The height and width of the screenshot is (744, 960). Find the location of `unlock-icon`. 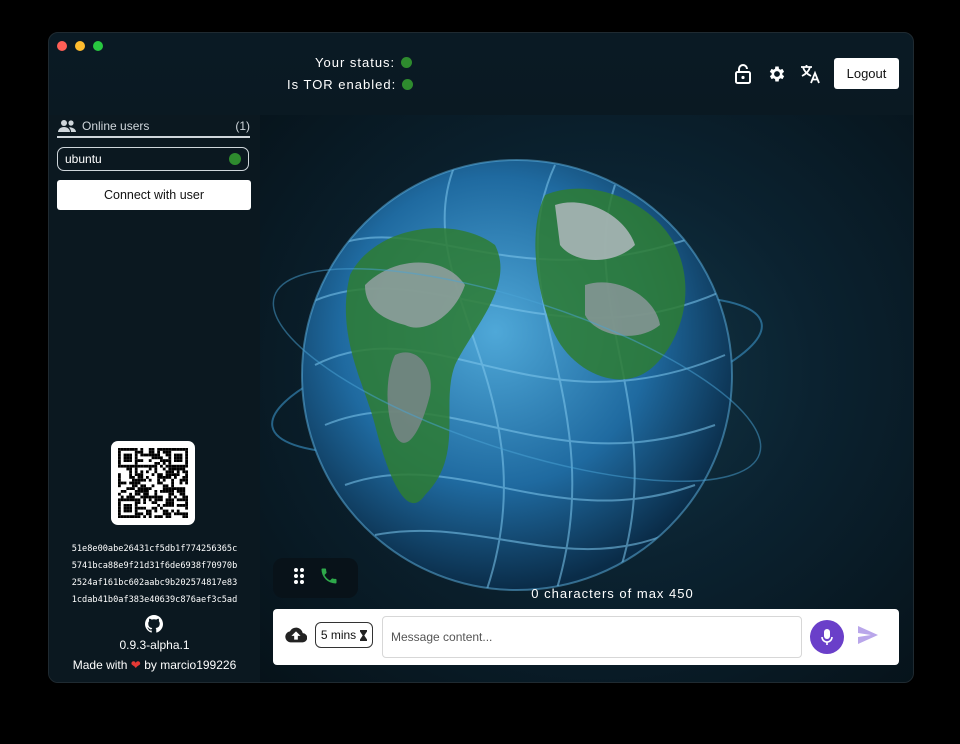

unlock-icon is located at coordinates (743, 74).